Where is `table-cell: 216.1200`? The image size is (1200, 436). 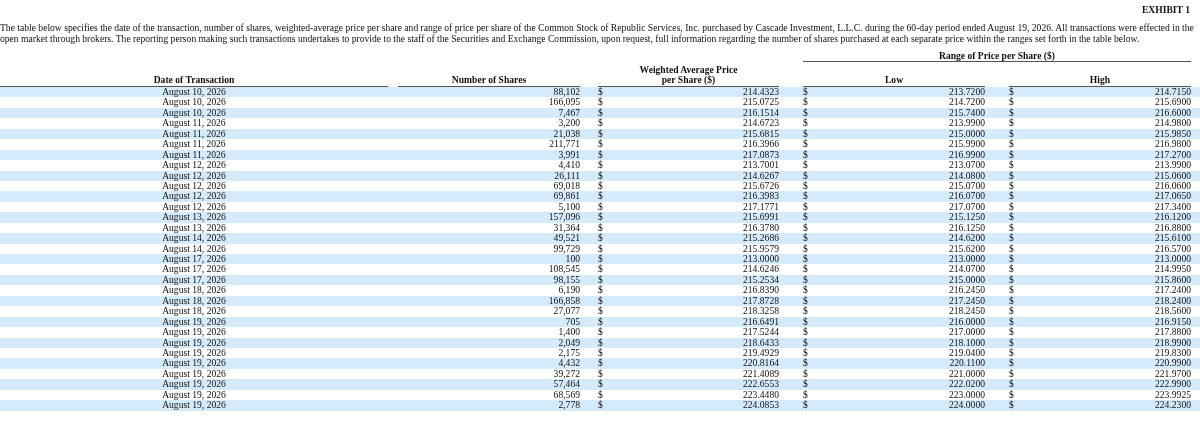
table-cell: 216.1200 is located at coordinates (1173, 217).